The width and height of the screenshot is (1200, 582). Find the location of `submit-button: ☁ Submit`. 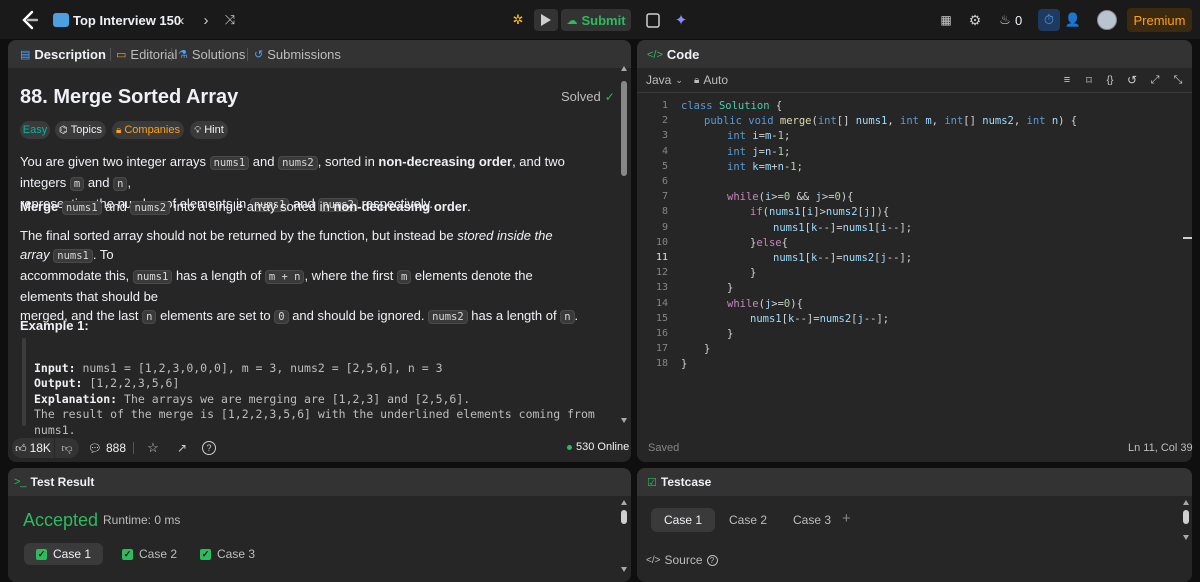

submit-button: ☁ Submit is located at coordinates (596, 20).